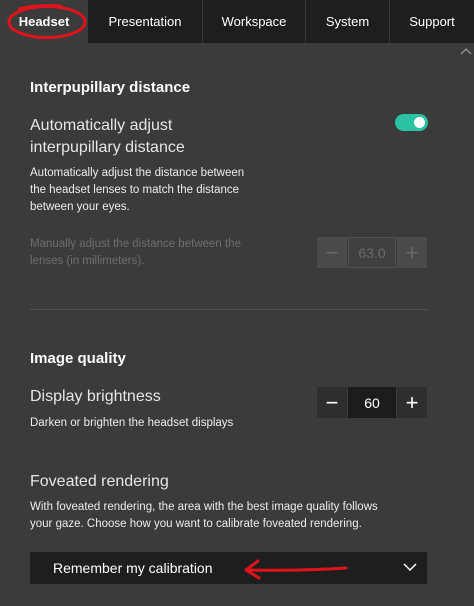 Image resolution: width=474 pixels, height=606 pixels. What do you see at coordinates (87, 261) in the screenshot?
I see `manual-ipd-desc-line2: lenses (in millimeters).` at bounding box center [87, 261].